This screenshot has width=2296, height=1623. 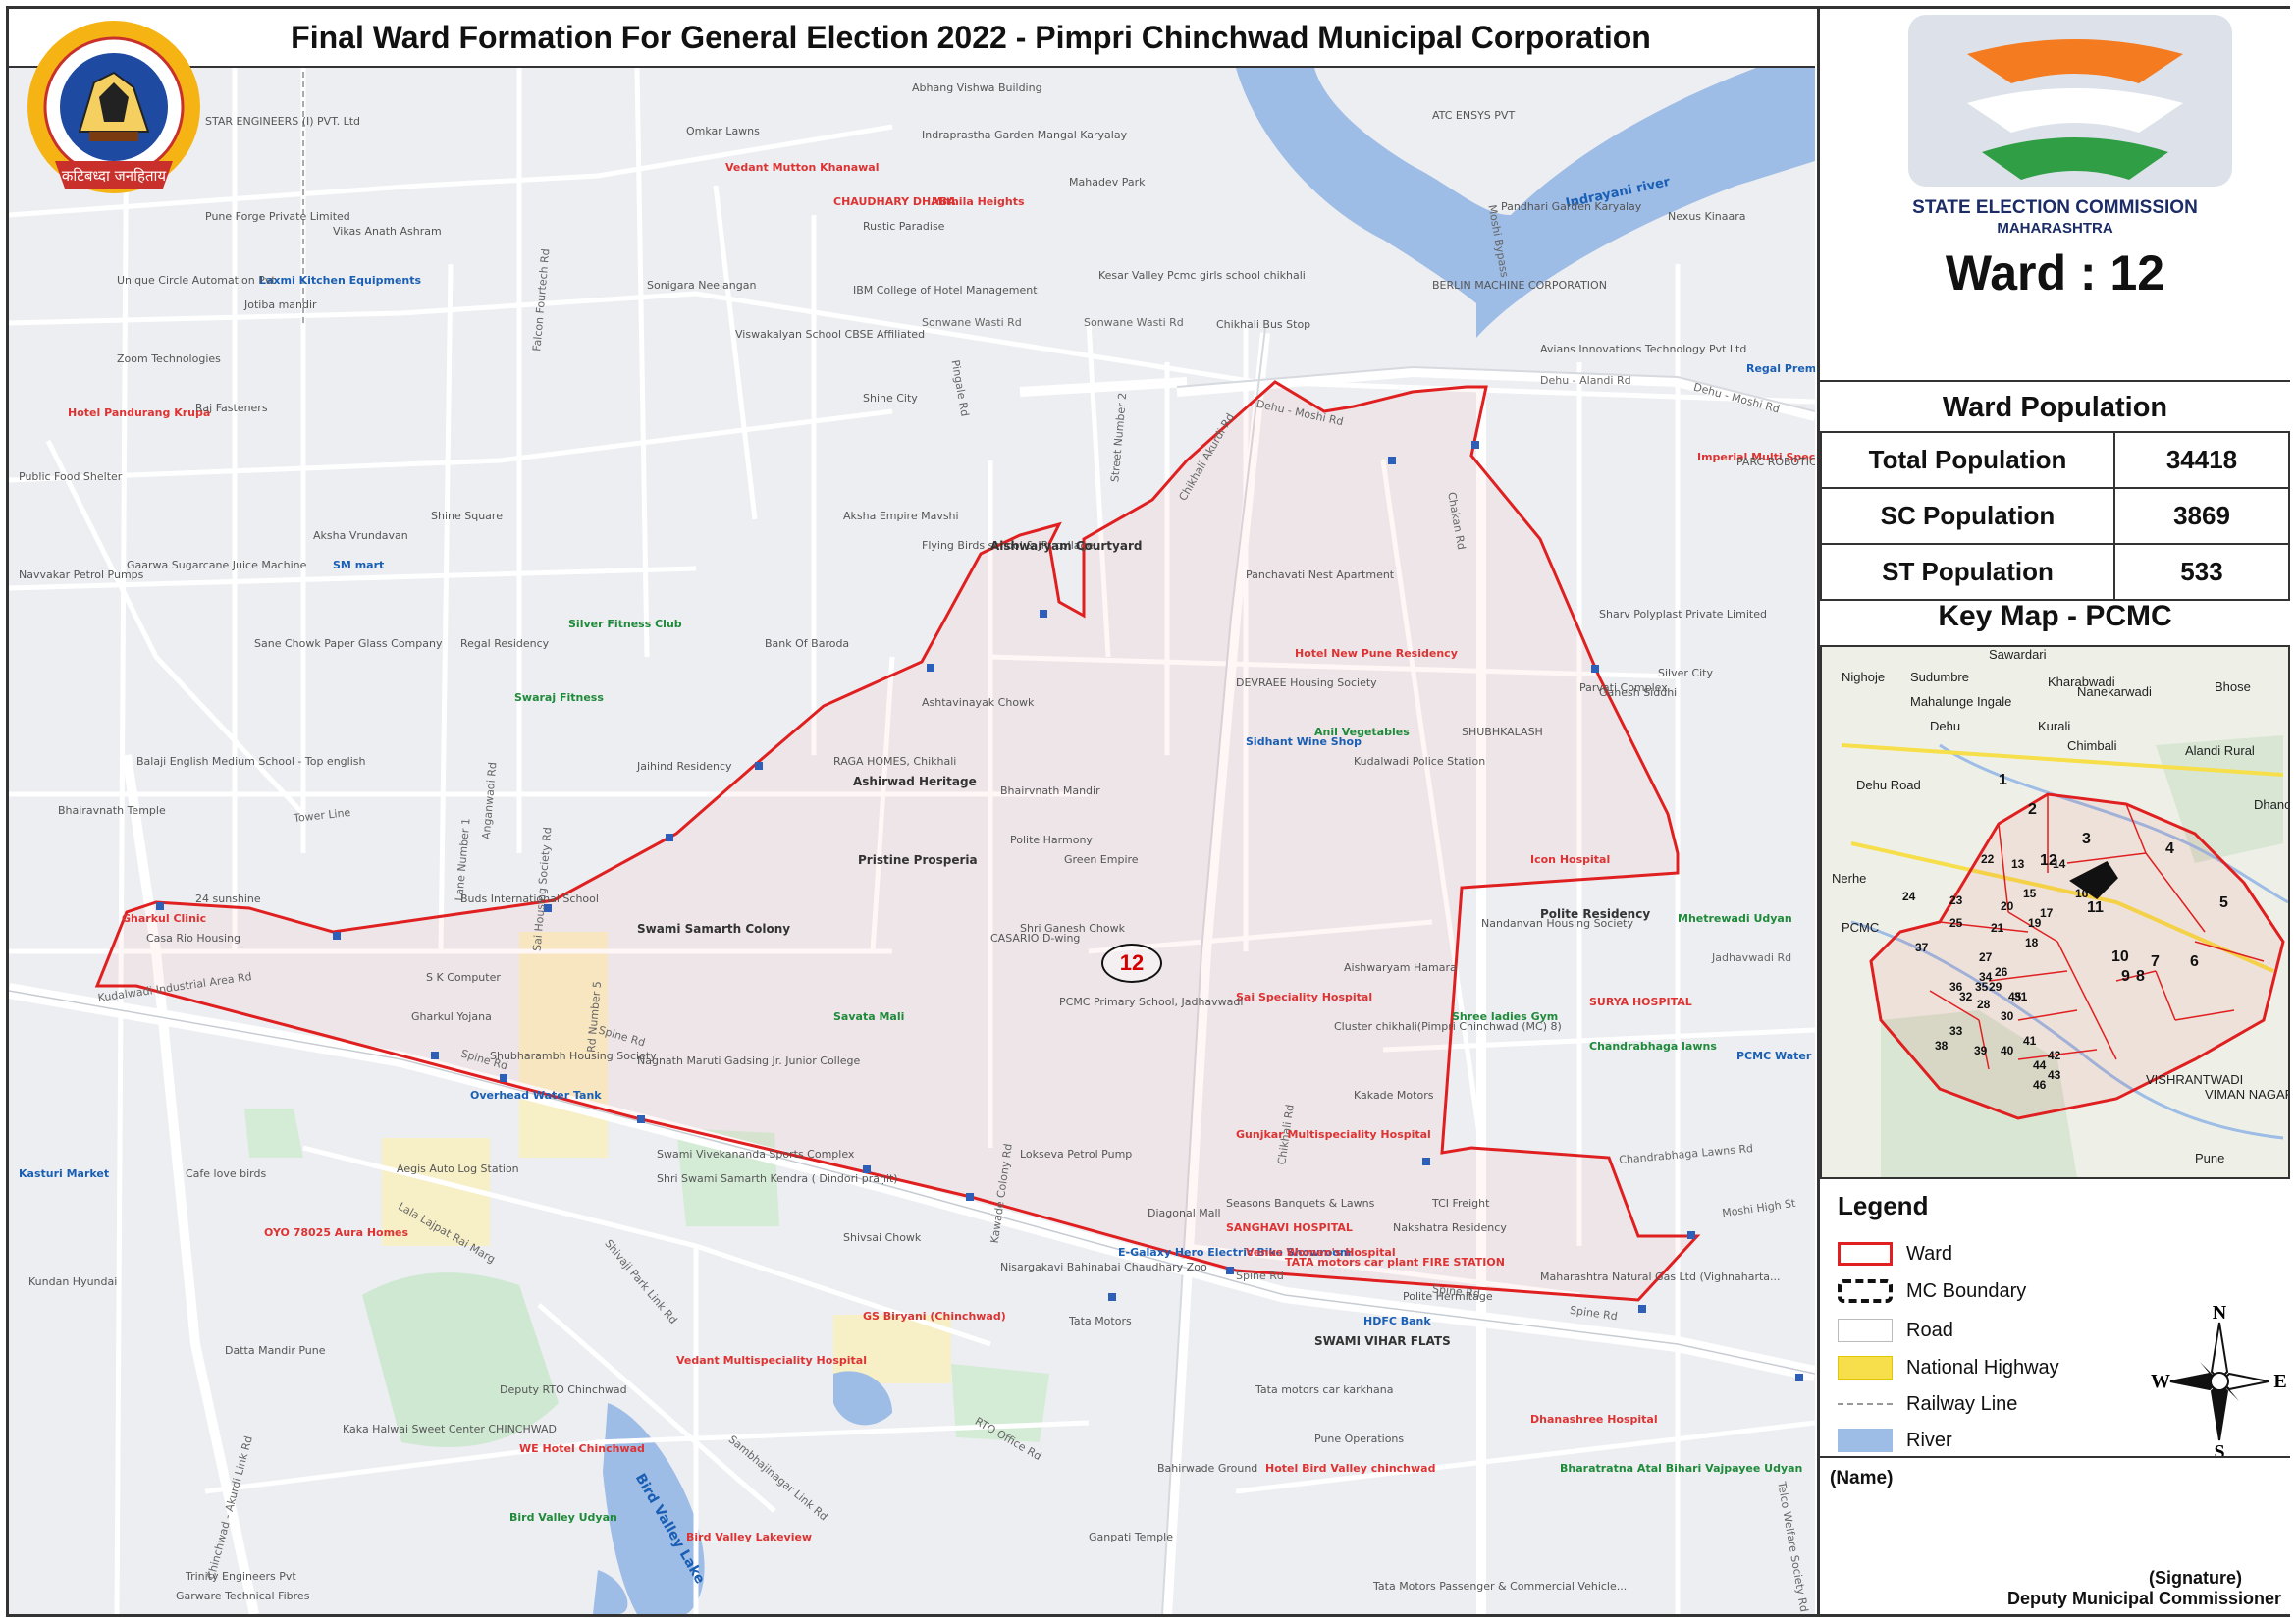 What do you see at coordinates (2120, 956) in the screenshot?
I see `keymap-ward-number: 10` at bounding box center [2120, 956].